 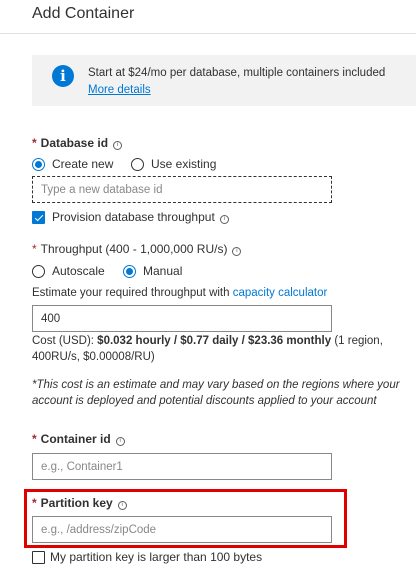 What do you see at coordinates (280, 293) in the screenshot?
I see `capacity-calculator-link: capacity calculator` at bounding box center [280, 293].